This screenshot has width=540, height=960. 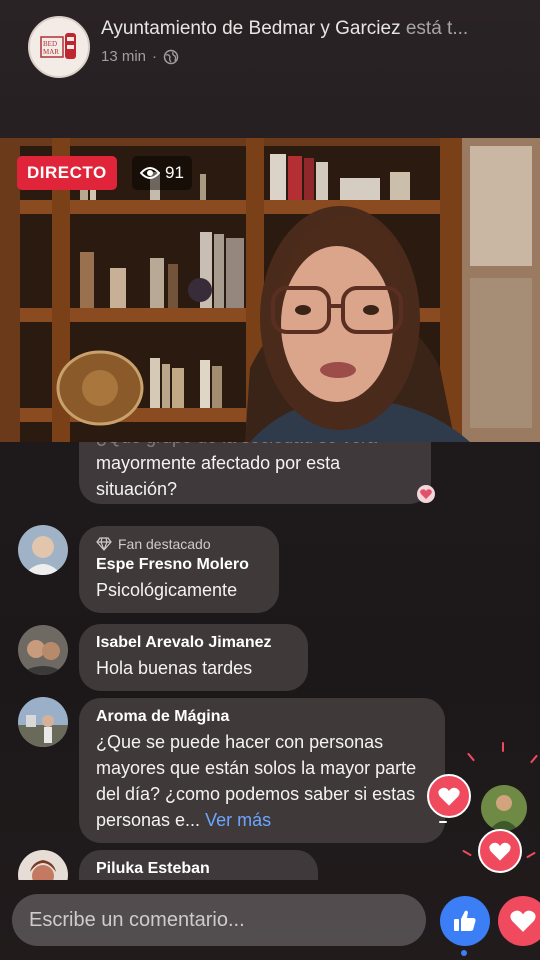 I want to click on love-button, so click(x=519, y=921).